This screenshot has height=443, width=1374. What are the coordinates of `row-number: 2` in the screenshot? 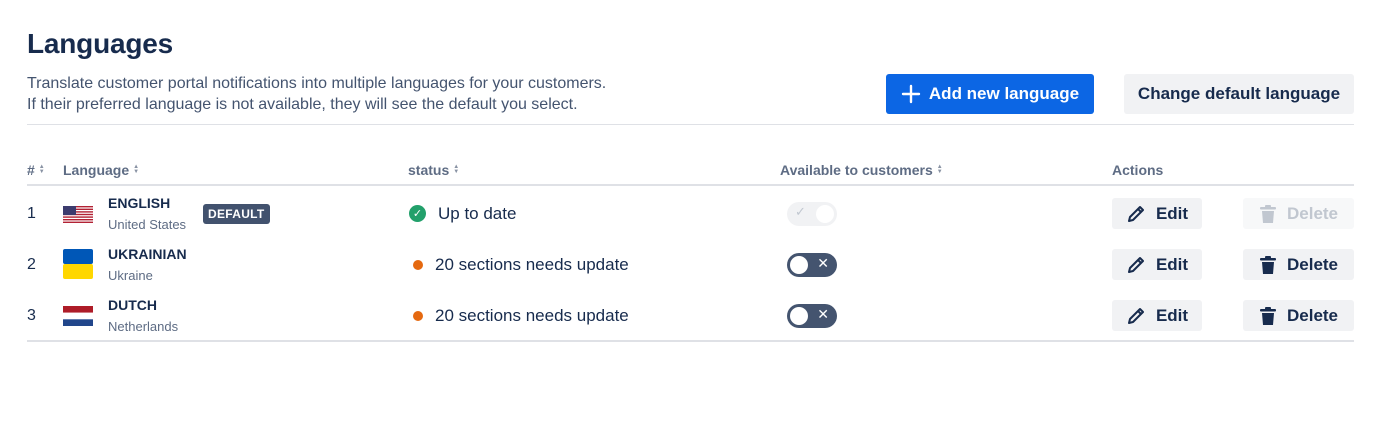 It's located at (31, 264).